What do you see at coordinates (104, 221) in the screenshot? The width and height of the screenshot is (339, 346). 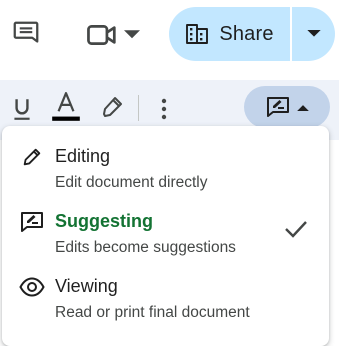 I see `menu-item-title: Suggesting` at bounding box center [104, 221].